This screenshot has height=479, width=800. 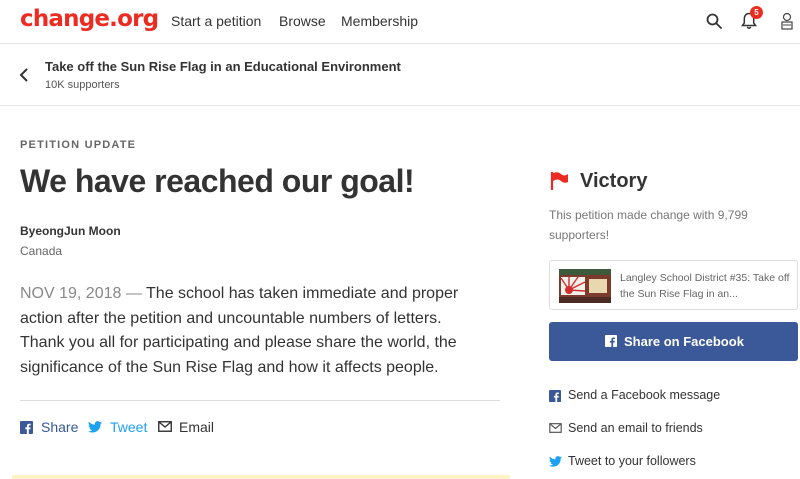 What do you see at coordinates (261, 477) in the screenshot?
I see `highlight-strip` at bounding box center [261, 477].